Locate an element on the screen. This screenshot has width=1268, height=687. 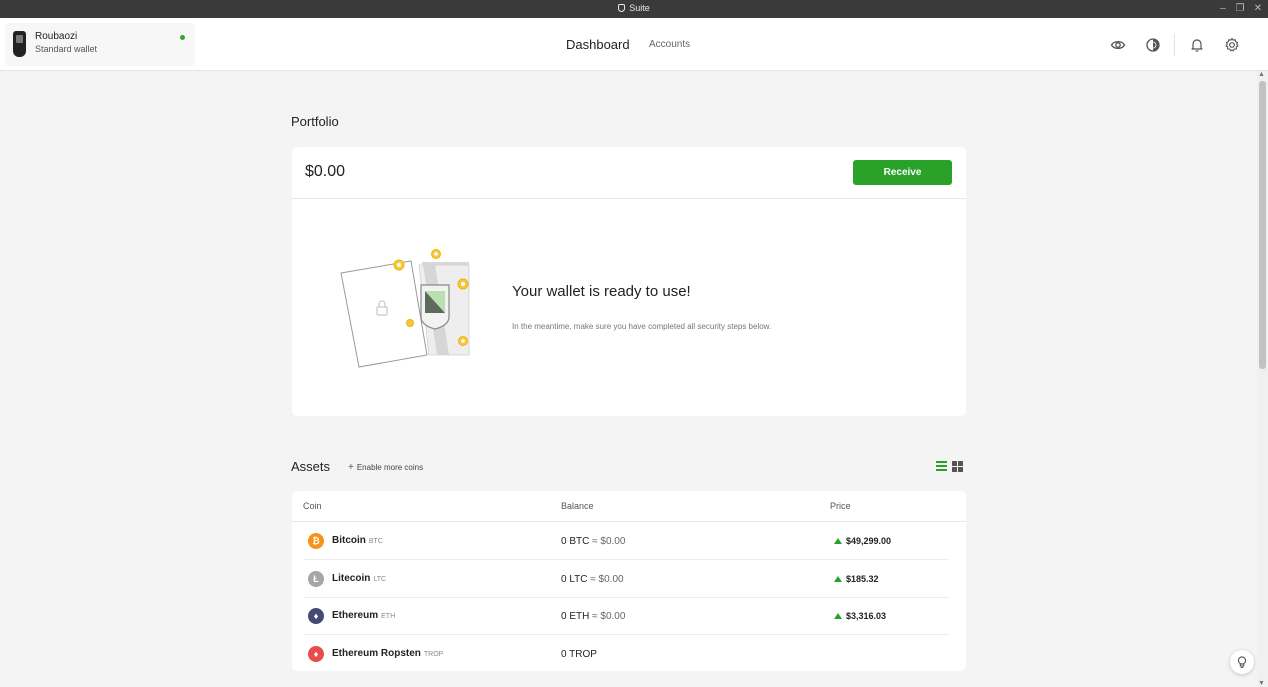
coin-symbol: ETH is located at coordinates (388, 617).